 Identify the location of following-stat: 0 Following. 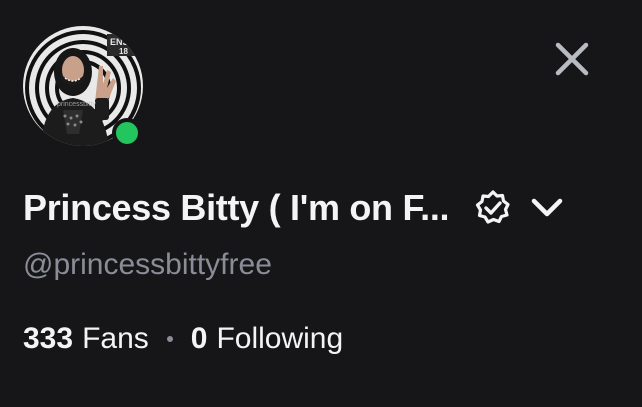
(267, 339).